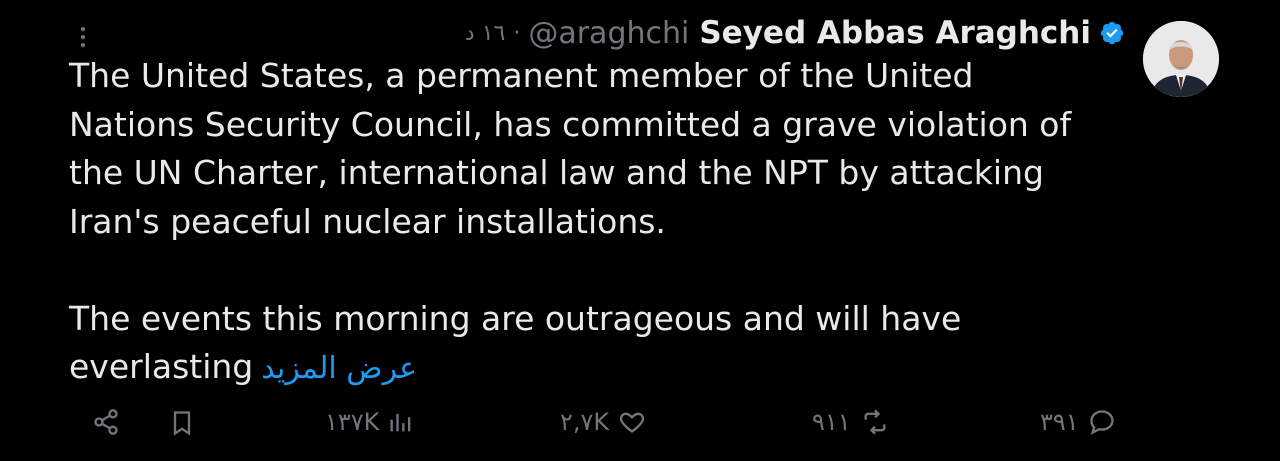  I want to click on bookmark-button, so click(182, 423).